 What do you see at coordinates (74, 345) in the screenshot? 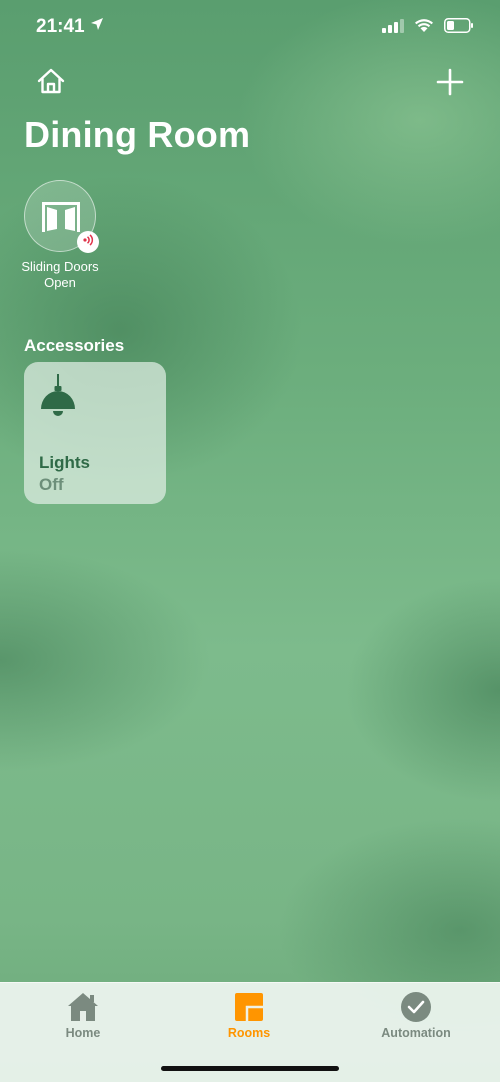
I see `accessories-heading: Accessories` at bounding box center [74, 345].